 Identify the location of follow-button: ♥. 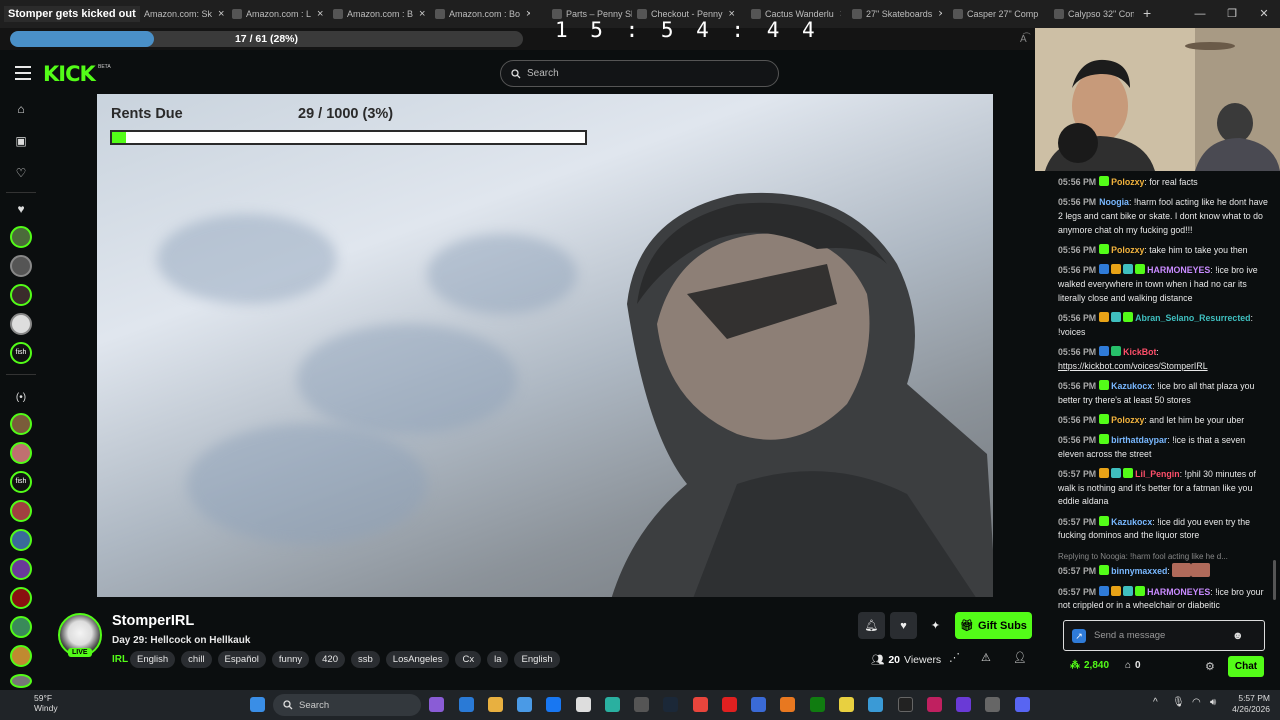
(903, 625).